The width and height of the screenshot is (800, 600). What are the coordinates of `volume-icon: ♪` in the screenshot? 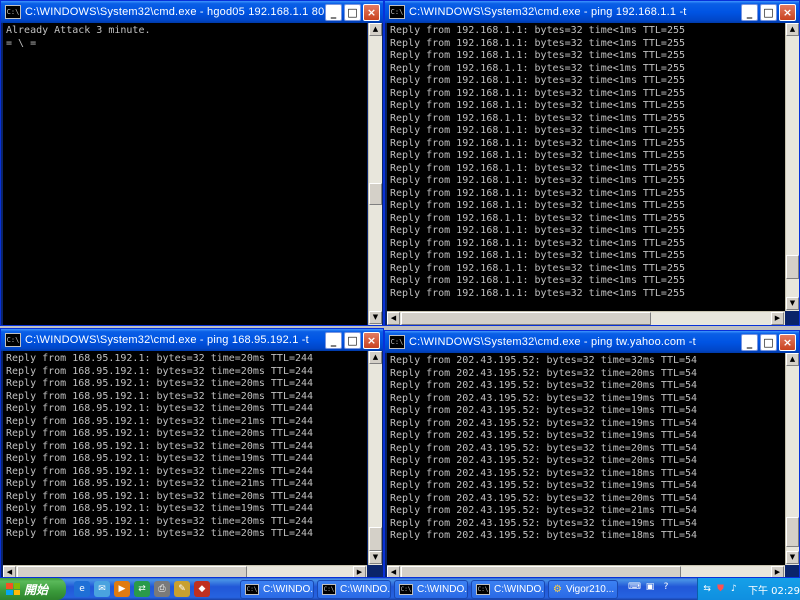 It's located at (734, 589).